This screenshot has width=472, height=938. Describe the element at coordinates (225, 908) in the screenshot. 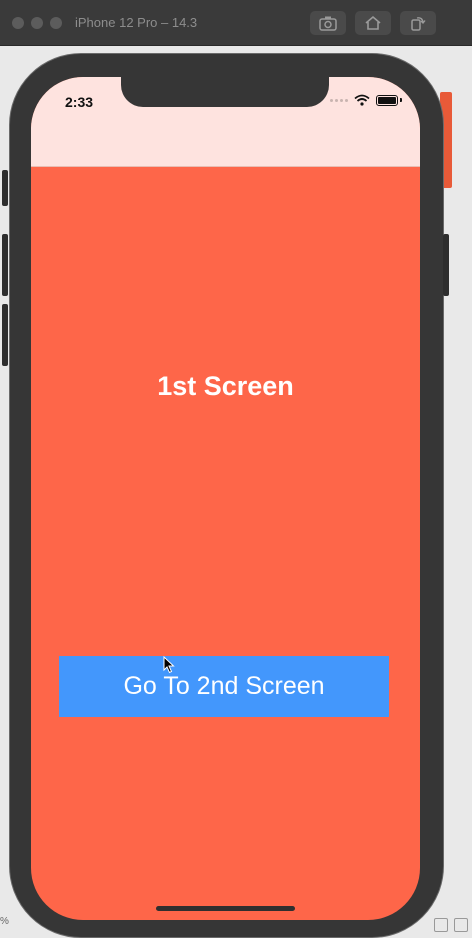

I see `home-indicator` at that location.